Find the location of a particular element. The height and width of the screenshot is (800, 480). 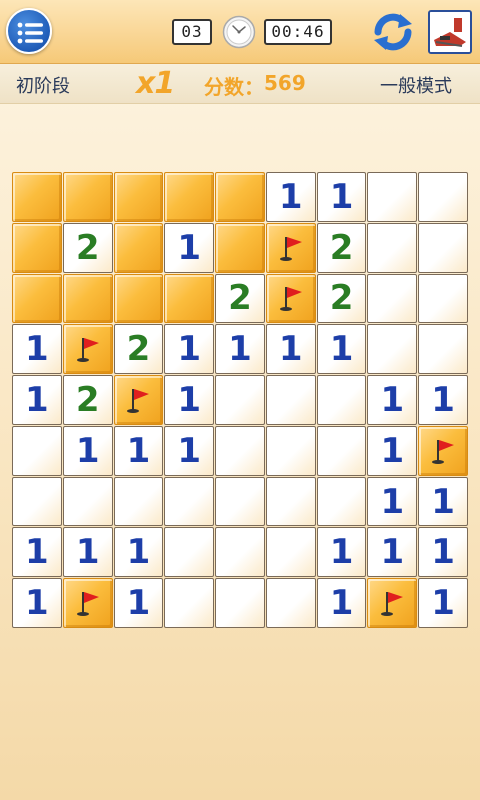

refresh-icon is located at coordinates (393, 32).